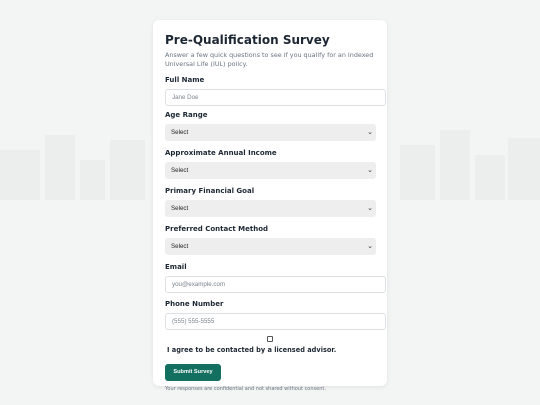 This screenshot has height=405, width=540. I want to click on contact-method-group: Preferred Contact Method Select ⌄, so click(270, 240).